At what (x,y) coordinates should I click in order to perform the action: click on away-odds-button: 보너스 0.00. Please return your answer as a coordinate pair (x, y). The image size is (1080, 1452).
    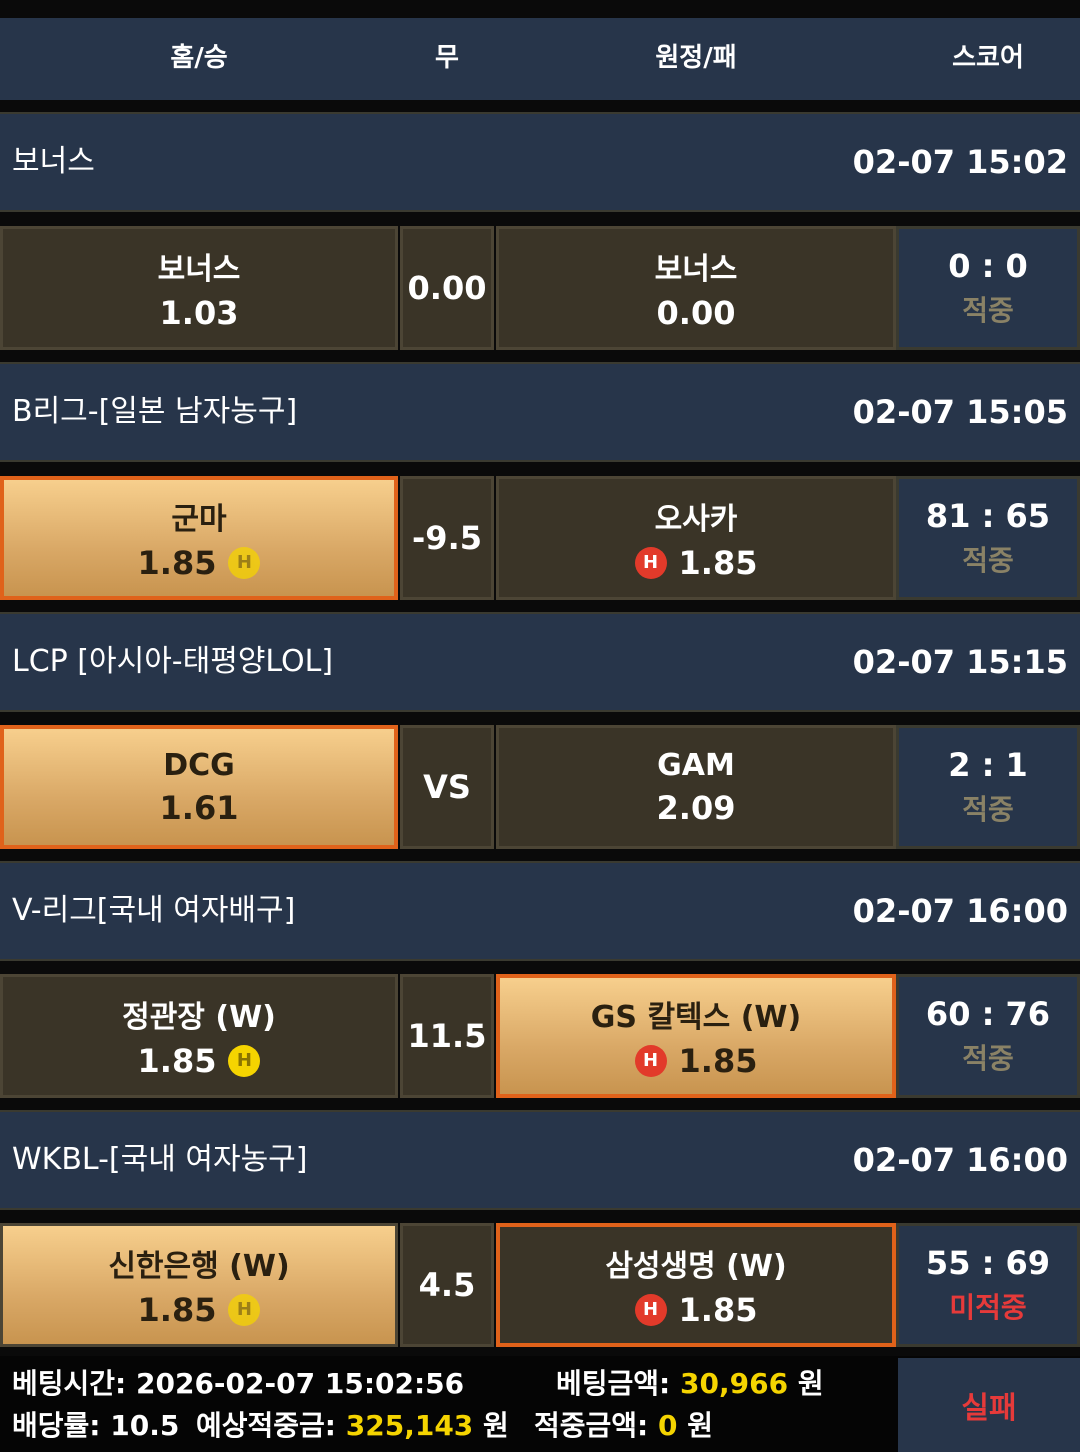
    Looking at the image, I should click on (696, 288).